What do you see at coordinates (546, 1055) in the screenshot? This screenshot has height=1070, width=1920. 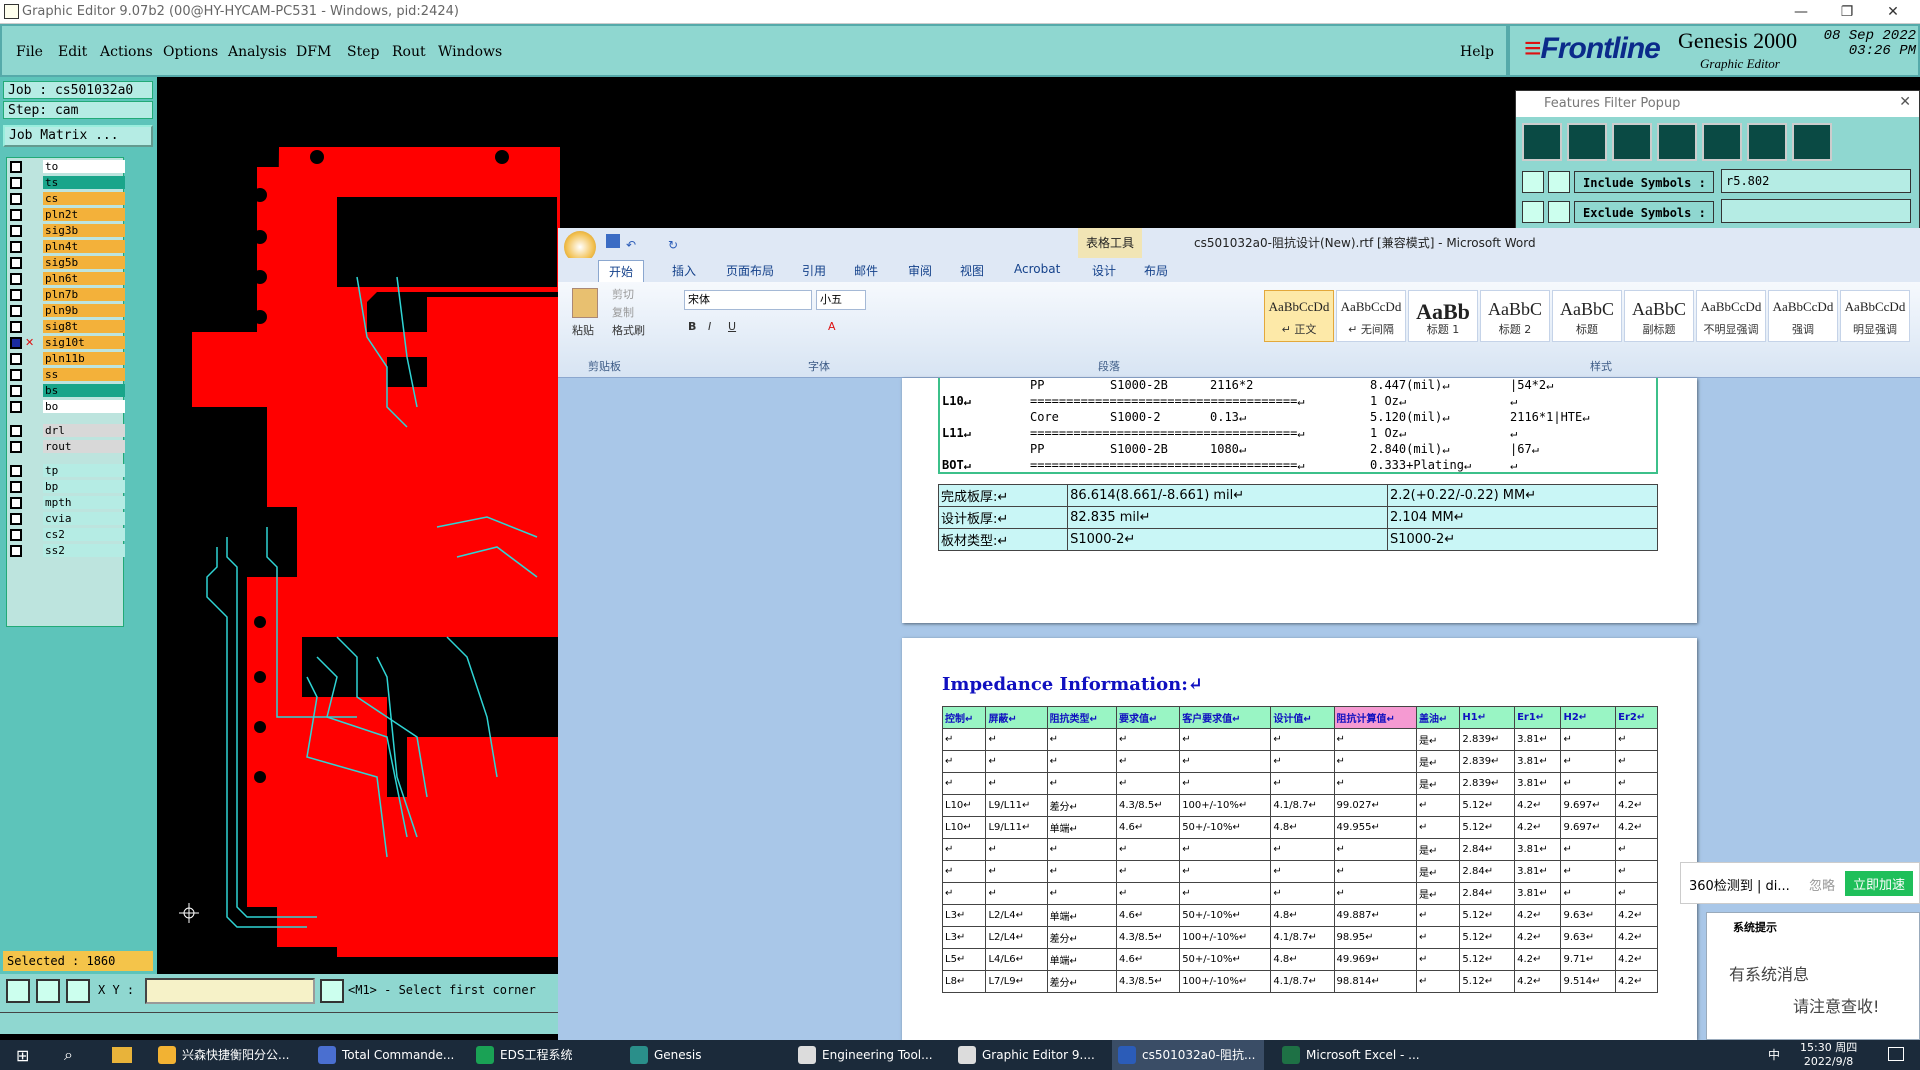 I see `taskbar-app: EDS工程系统` at bounding box center [546, 1055].